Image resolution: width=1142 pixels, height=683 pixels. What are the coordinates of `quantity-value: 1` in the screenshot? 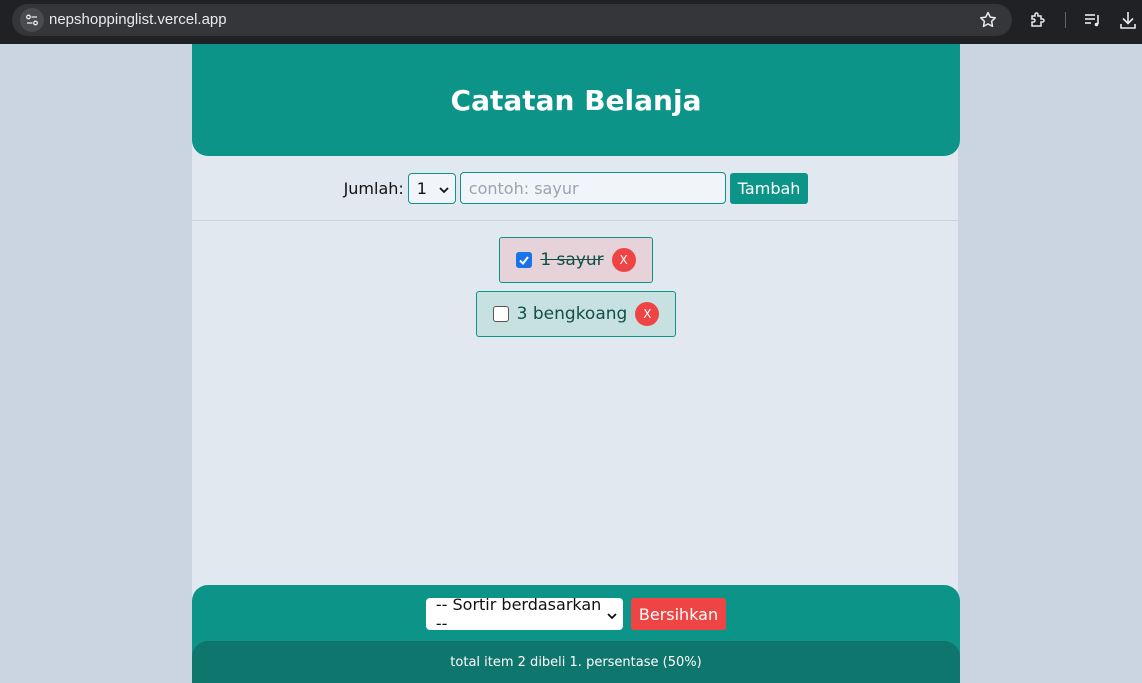 It's located at (421, 188).